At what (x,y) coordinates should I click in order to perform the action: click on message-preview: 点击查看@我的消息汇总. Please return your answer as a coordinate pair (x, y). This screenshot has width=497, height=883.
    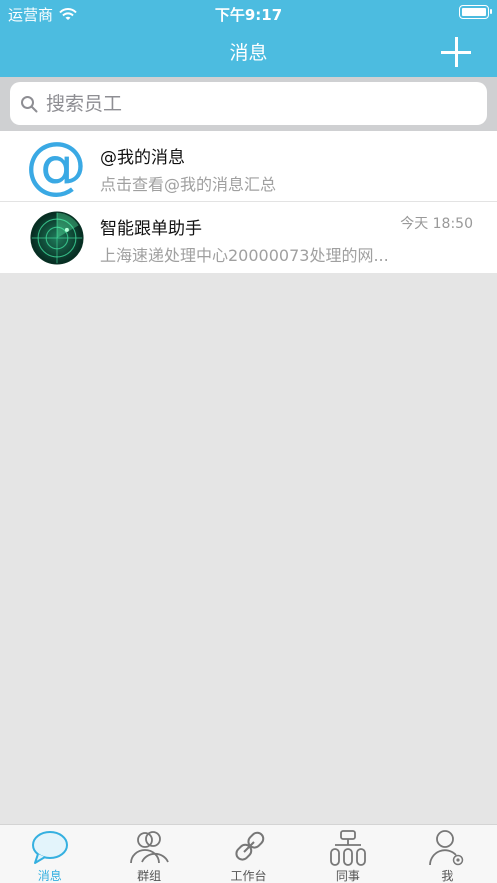
    Looking at the image, I should click on (188, 184).